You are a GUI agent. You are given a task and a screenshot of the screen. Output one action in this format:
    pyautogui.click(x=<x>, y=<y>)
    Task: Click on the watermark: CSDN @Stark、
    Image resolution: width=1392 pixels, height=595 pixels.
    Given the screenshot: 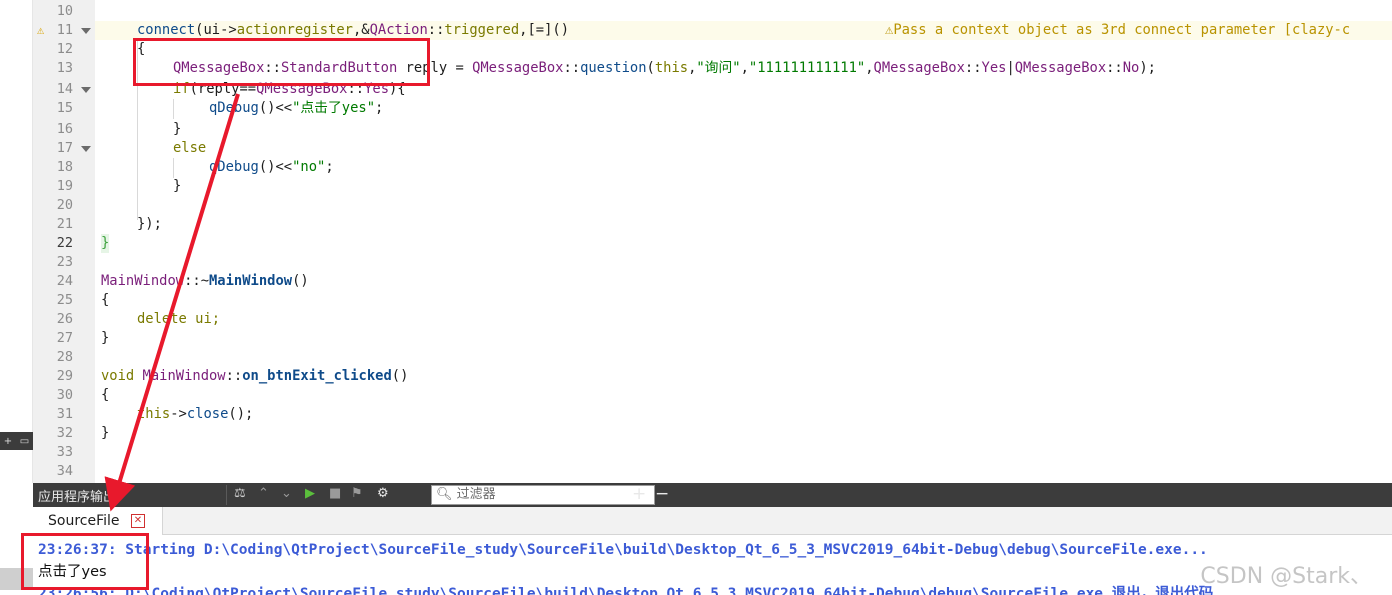 What is the action you would take?
    pyautogui.click(x=1286, y=576)
    